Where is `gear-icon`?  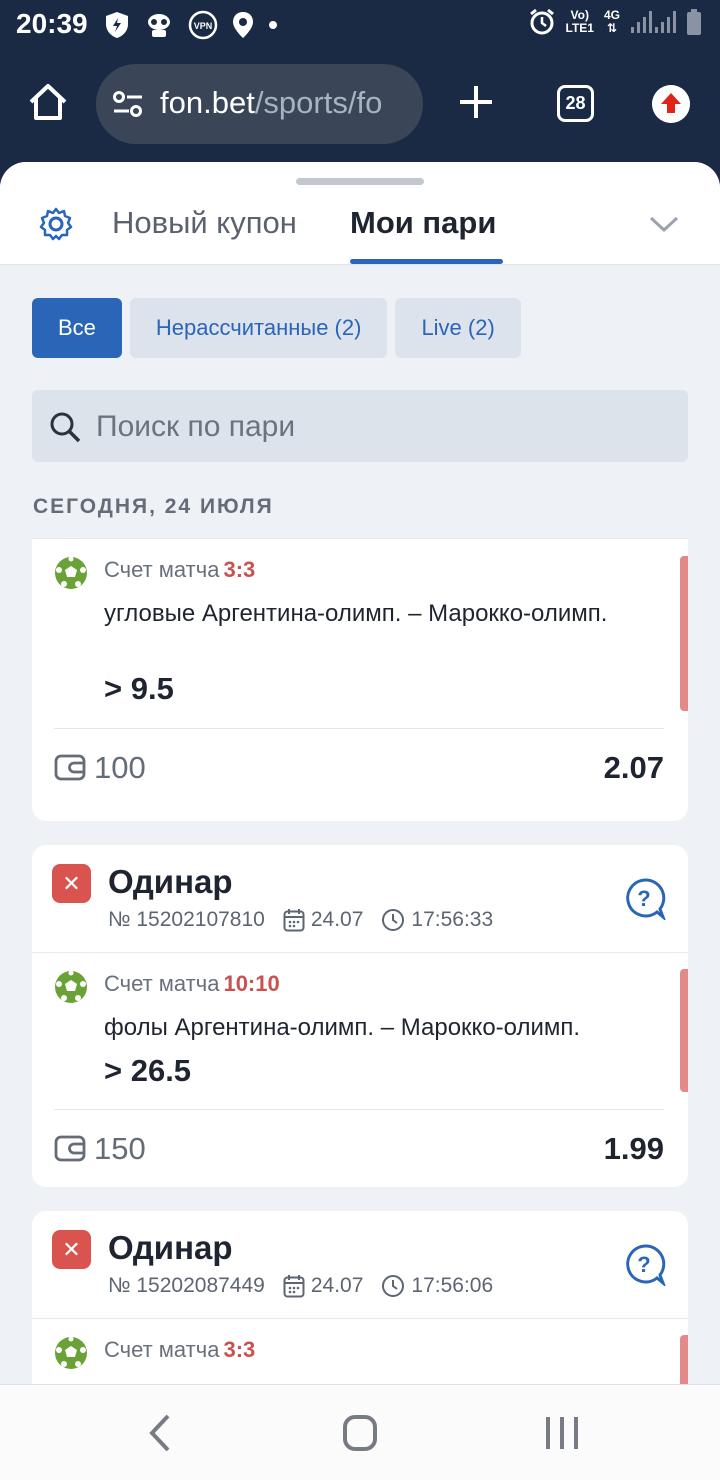
gear-icon is located at coordinates (56, 224).